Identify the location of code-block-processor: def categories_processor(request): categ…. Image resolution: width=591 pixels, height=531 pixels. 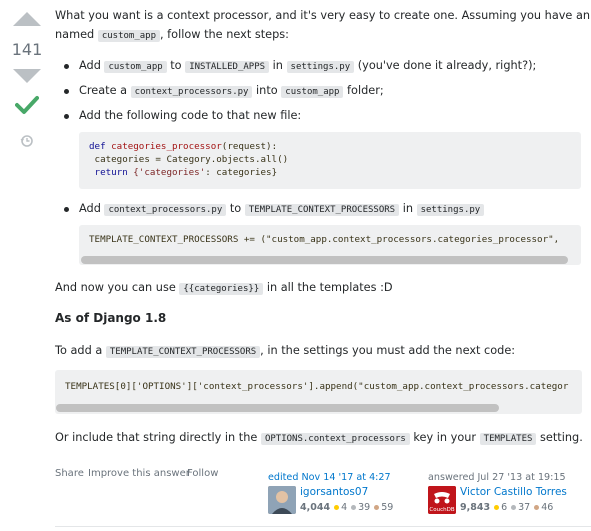
(330, 160).